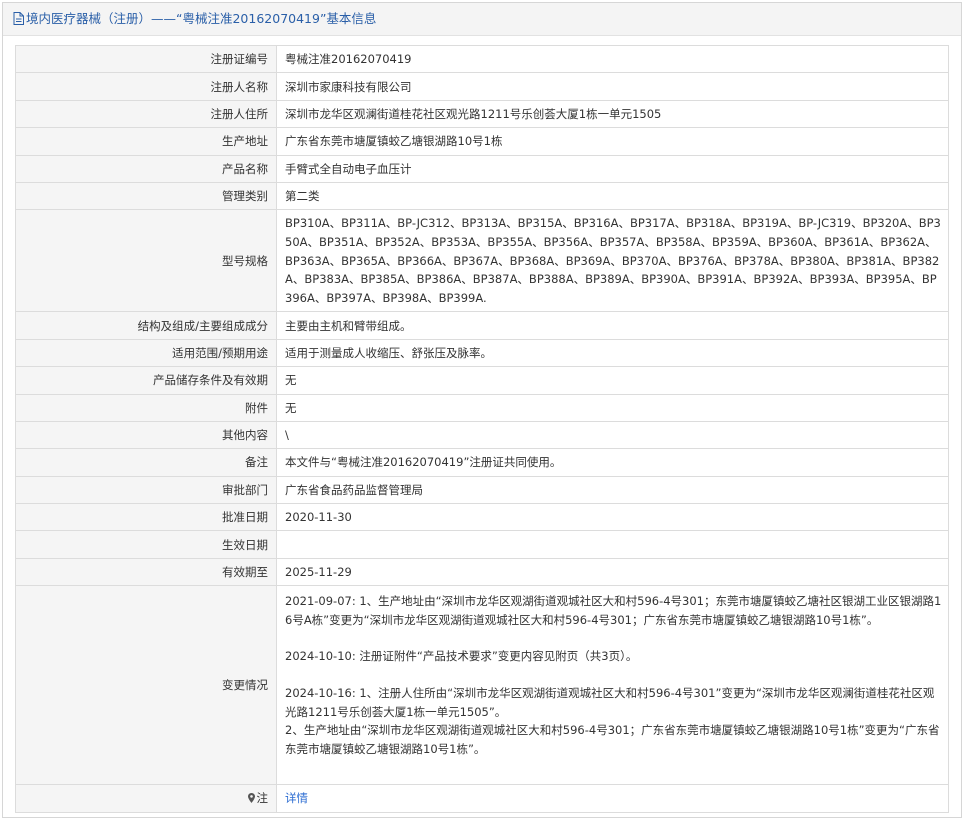 The height and width of the screenshot is (820, 964). What do you see at coordinates (146, 798) in the screenshot?
I see `note-label-cell: 注` at bounding box center [146, 798].